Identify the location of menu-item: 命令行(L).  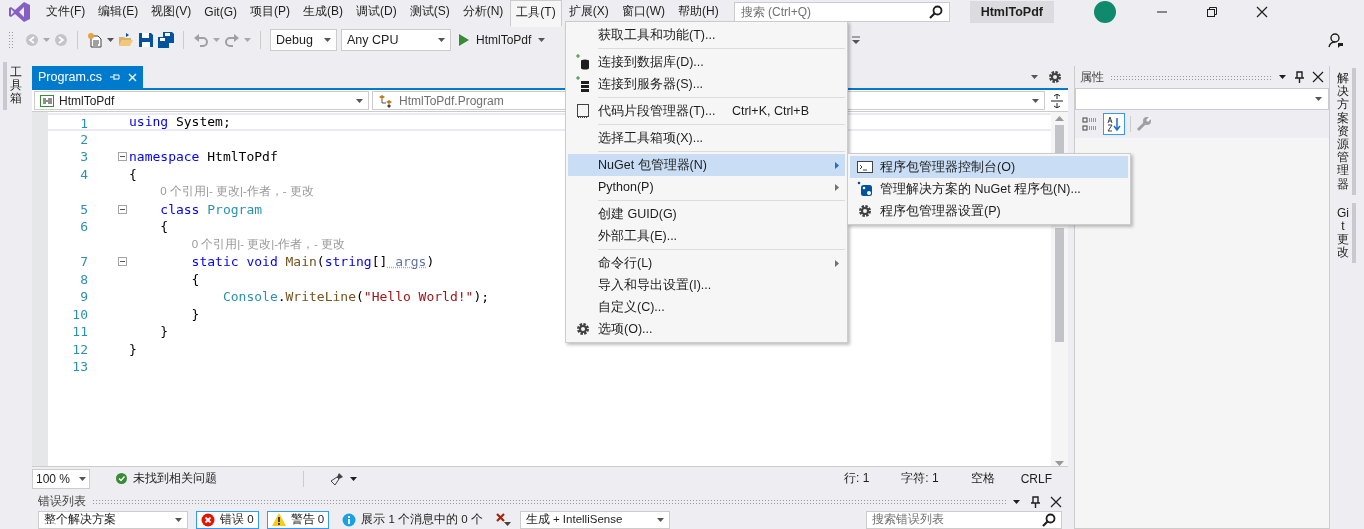
(706, 263).